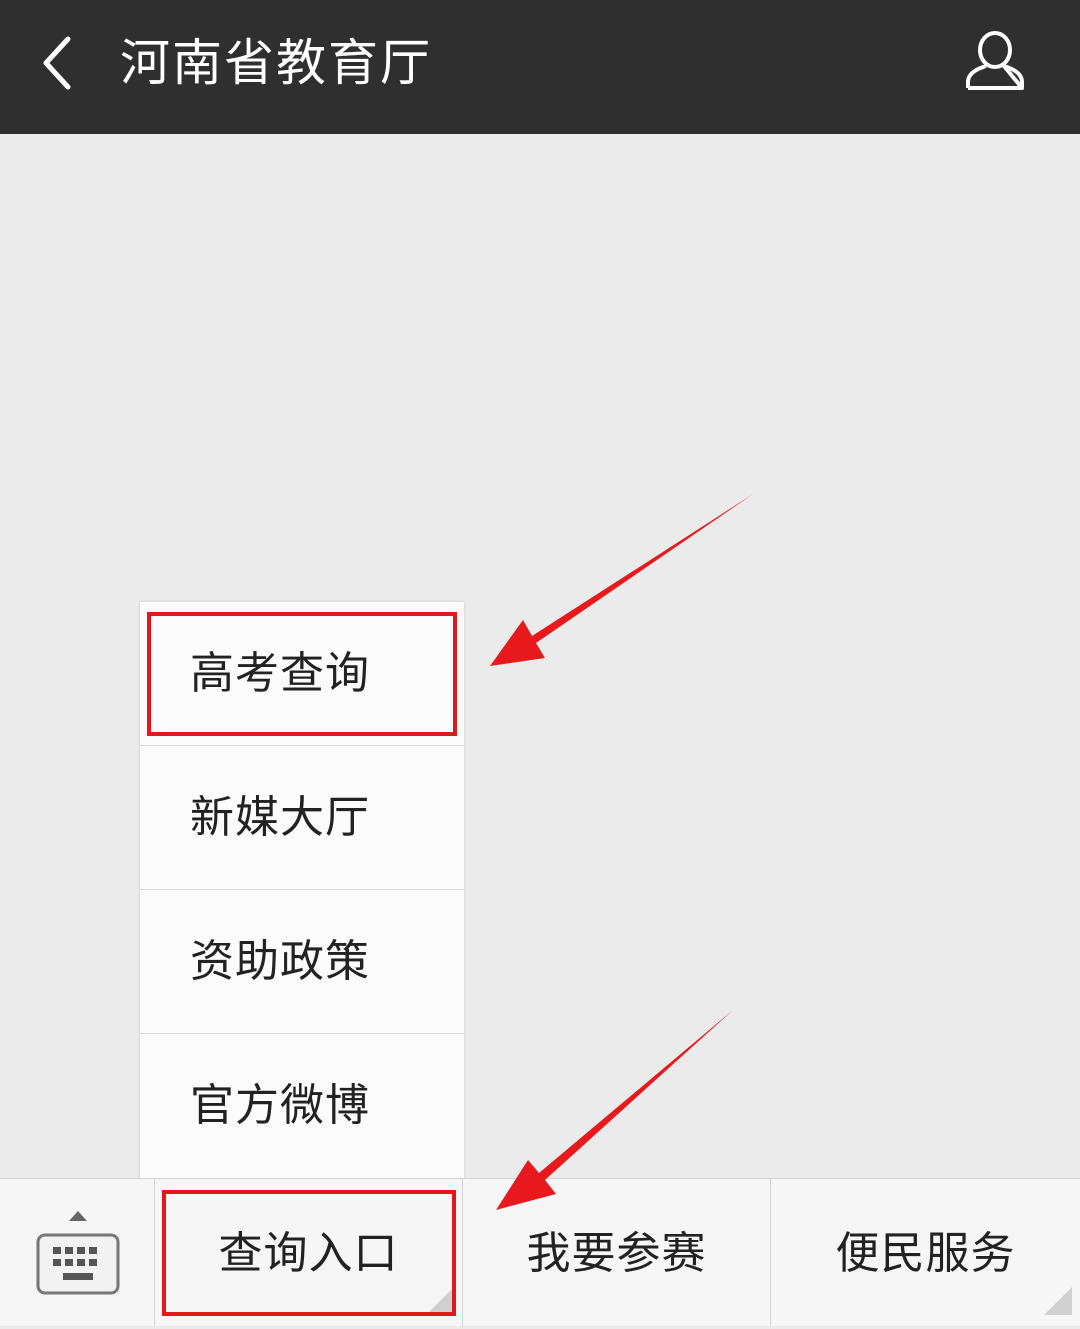 The width and height of the screenshot is (1080, 1329). What do you see at coordinates (1058, 1301) in the screenshot?
I see `submenu-indicator-icon` at bounding box center [1058, 1301].